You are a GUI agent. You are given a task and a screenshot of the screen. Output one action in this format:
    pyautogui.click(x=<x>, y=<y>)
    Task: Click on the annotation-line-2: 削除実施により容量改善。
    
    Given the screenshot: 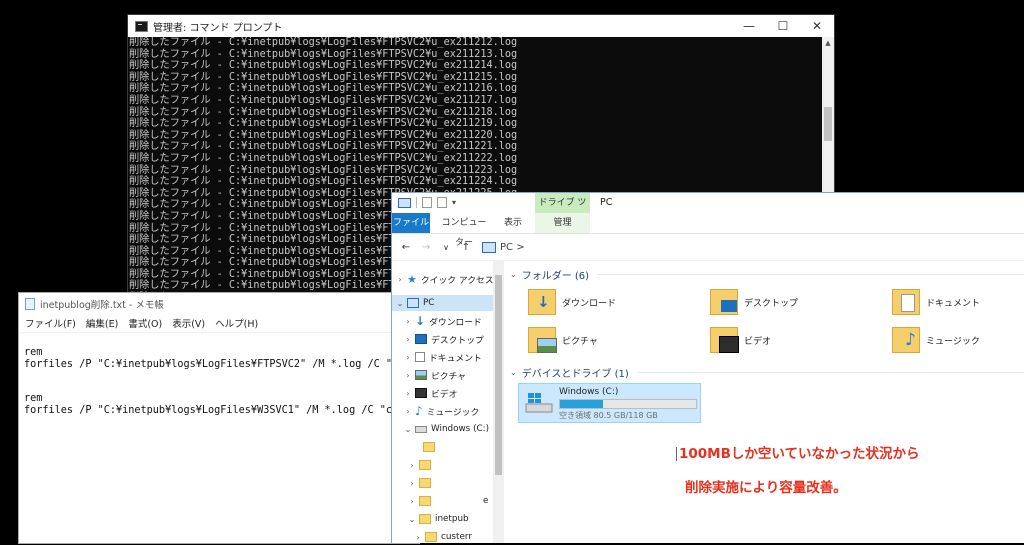 What is the action you would take?
    pyautogui.click(x=766, y=488)
    